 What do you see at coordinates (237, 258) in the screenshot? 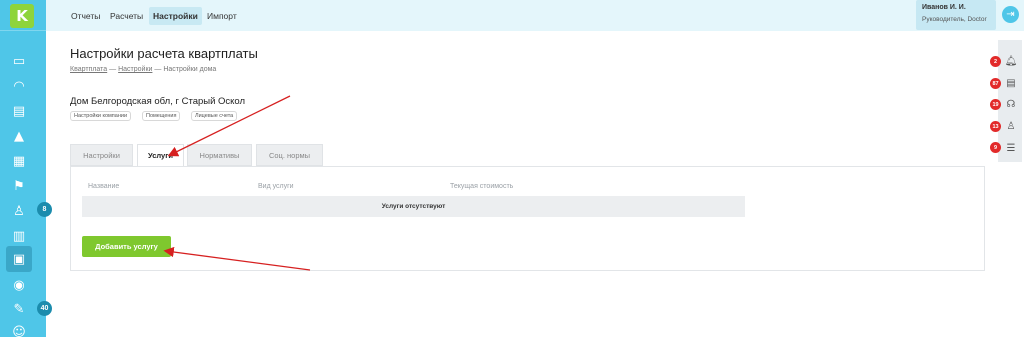
I see `arrow-to-add-button` at bounding box center [237, 258].